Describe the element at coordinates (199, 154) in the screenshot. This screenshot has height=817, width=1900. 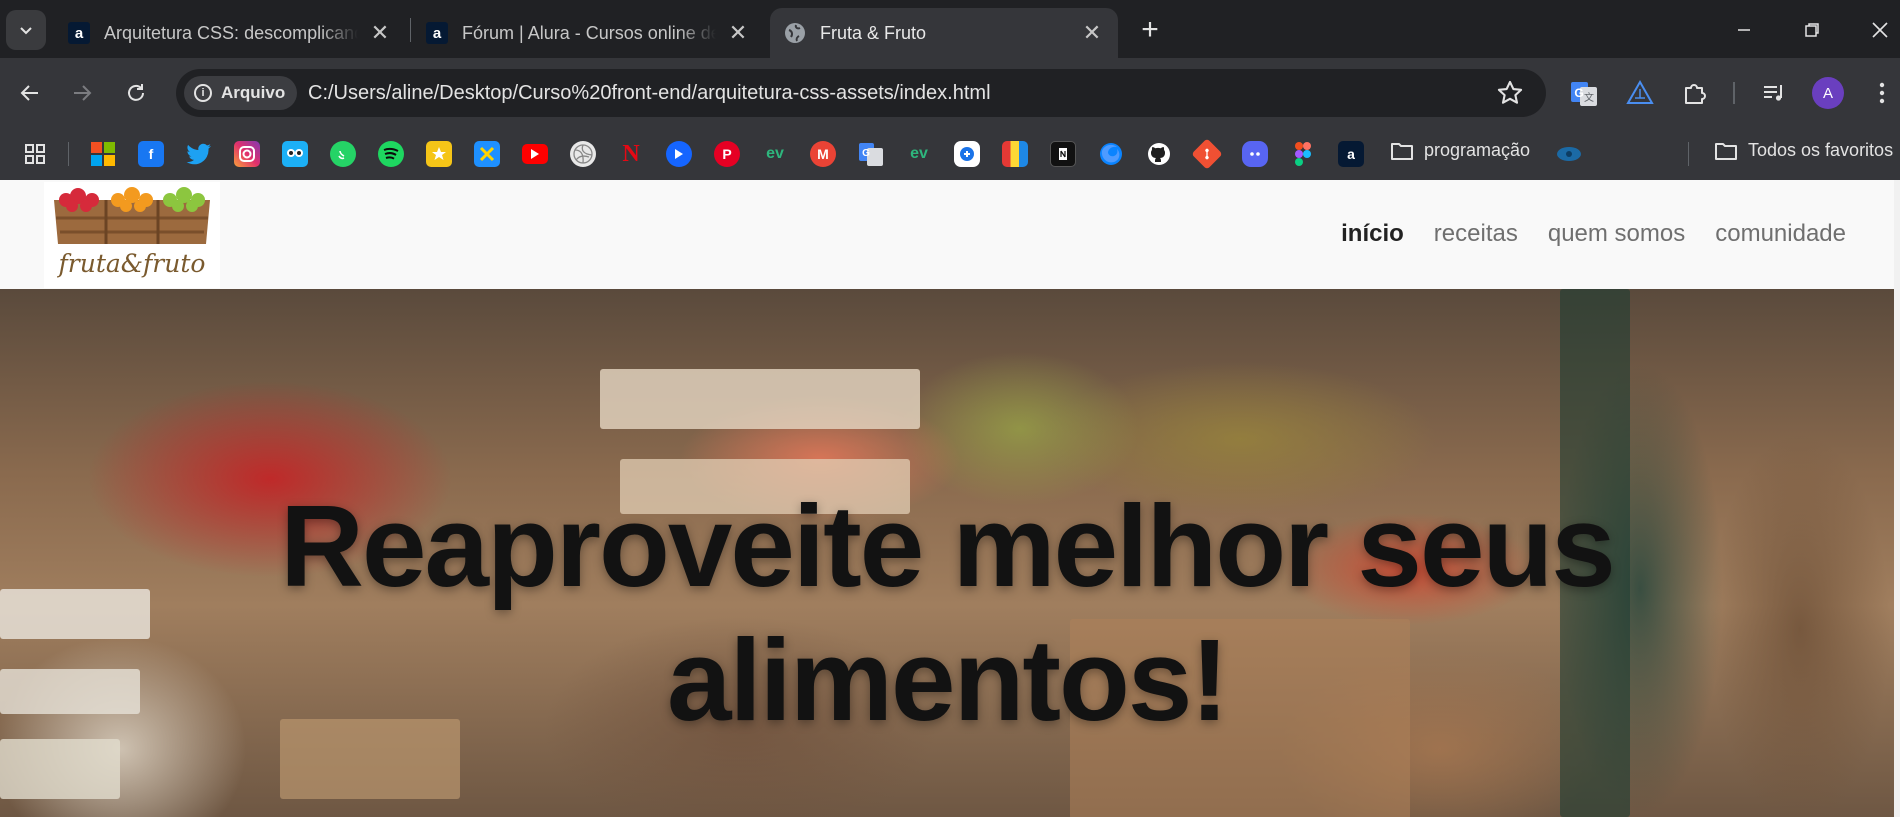
I see `twitter-icon` at that location.